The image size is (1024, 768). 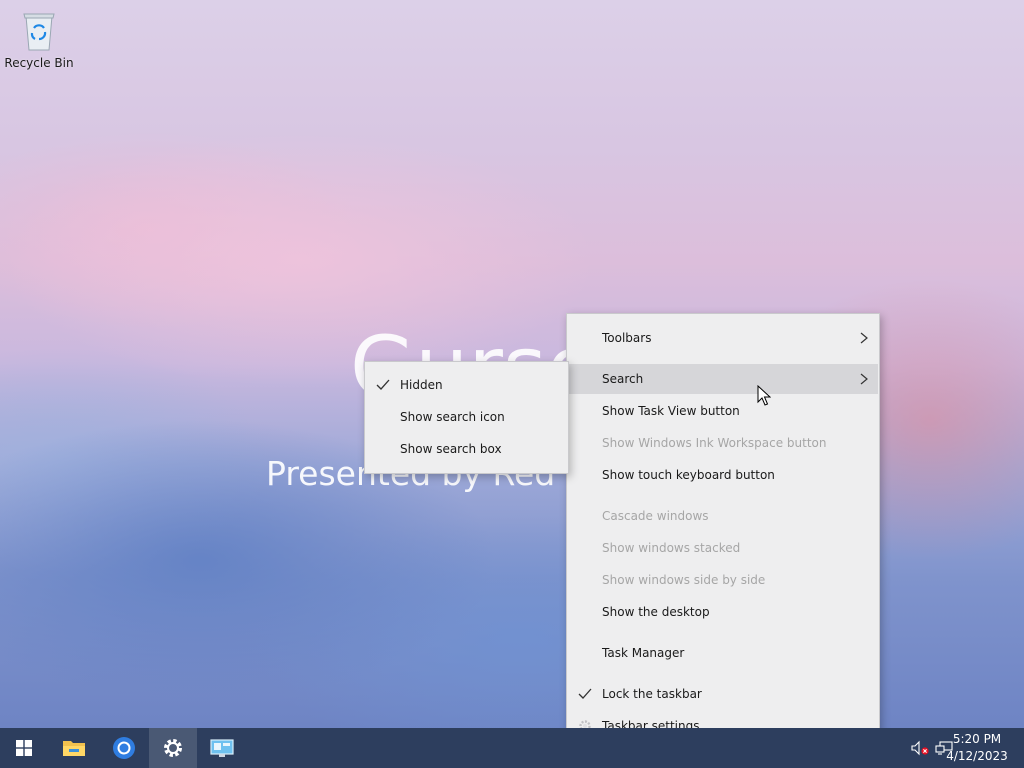 What do you see at coordinates (671, 411) in the screenshot?
I see `menu-item-label: Show Task View button` at bounding box center [671, 411].